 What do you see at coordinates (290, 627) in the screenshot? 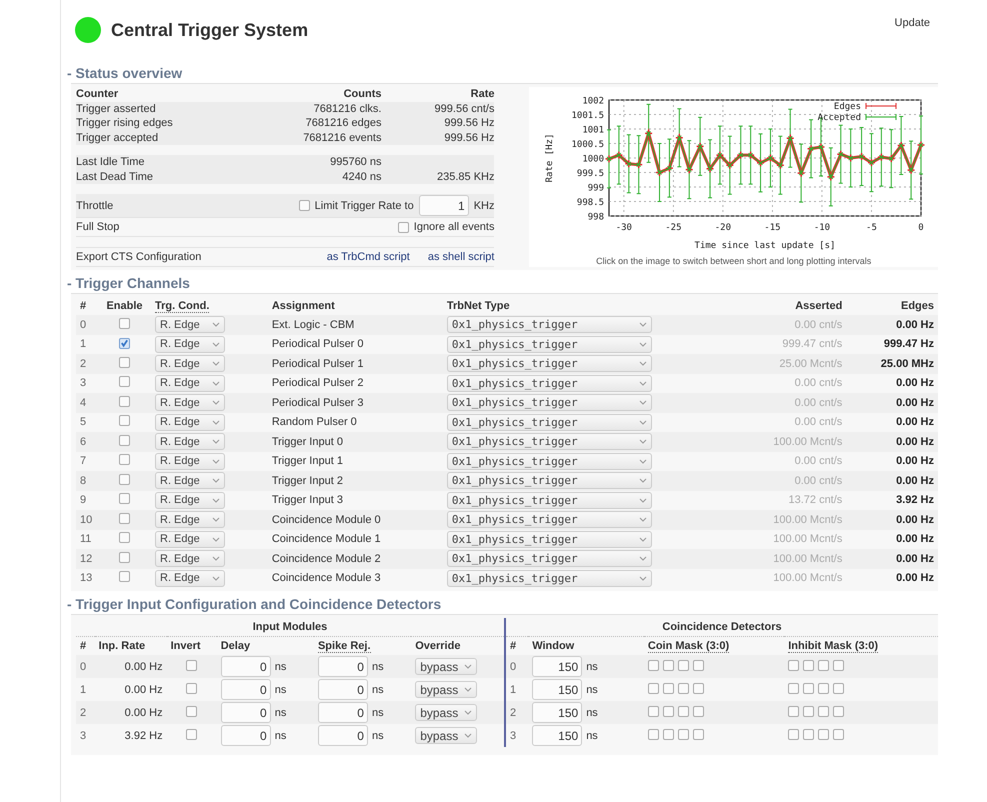
I see `group-header: Input Modules` at bounding box center [290, 627].